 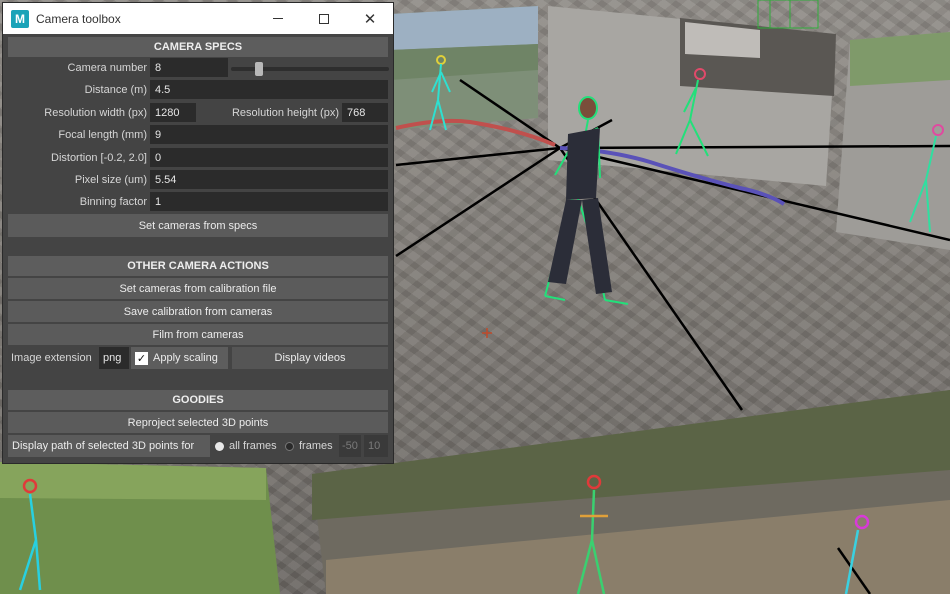 What do you see at coordinates (198, 225) in the screenshot?
I see `set-cameras-from-specs-button: Set cameras from specs` at bounding box center [198, 225].